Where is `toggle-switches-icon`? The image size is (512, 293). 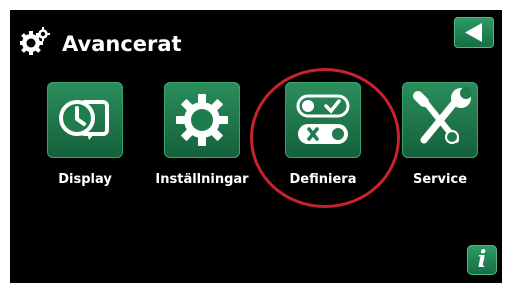 toggle-switches-icon is located at coordinates (323, 119).